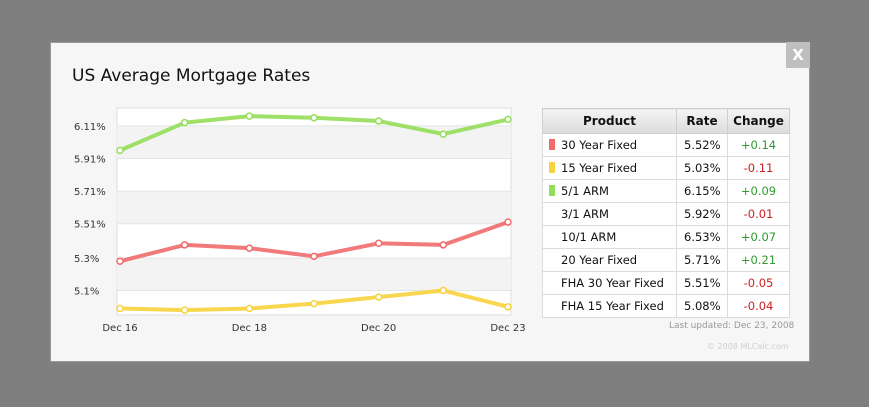 This screenshot has width=869, height=407. Describe the element at coordinates (758, 145) in the screenshot. I see `change-cell: +0.14` at that location.